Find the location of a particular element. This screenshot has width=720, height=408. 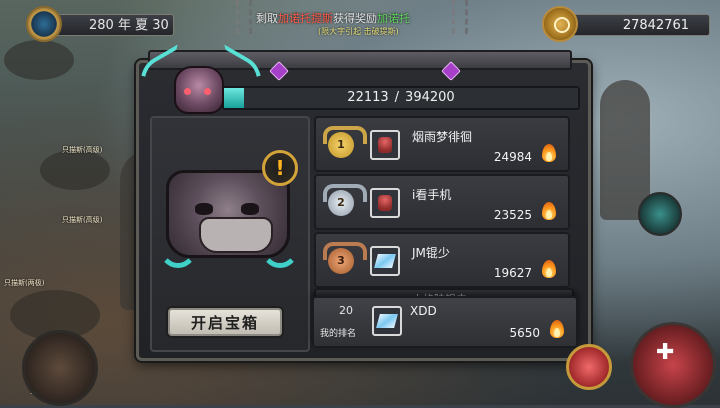

battle-menu-button is located at coordinates (673, 365).